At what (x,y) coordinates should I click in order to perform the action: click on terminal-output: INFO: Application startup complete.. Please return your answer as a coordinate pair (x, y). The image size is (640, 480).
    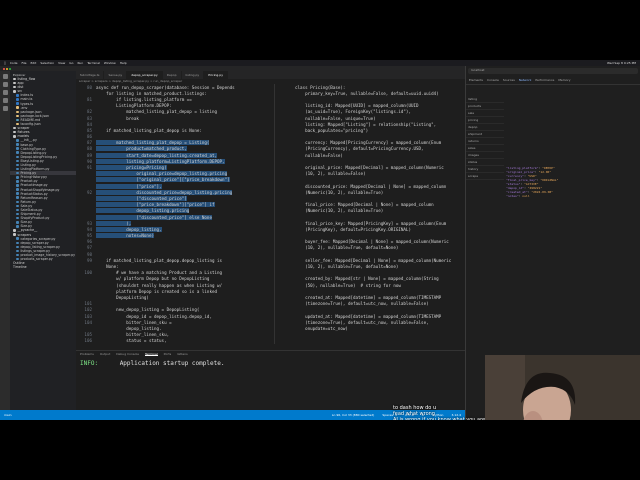
    Looking at the image, I should click on (270, 363).